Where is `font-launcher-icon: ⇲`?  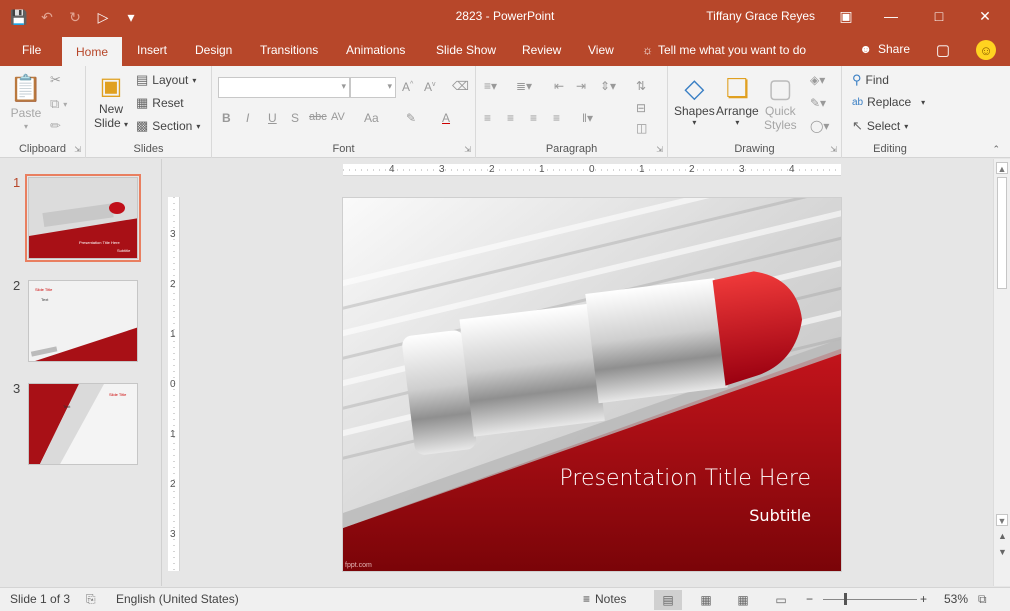 font-launcher-icon: ⇲ is located at coordinates (467, 149).